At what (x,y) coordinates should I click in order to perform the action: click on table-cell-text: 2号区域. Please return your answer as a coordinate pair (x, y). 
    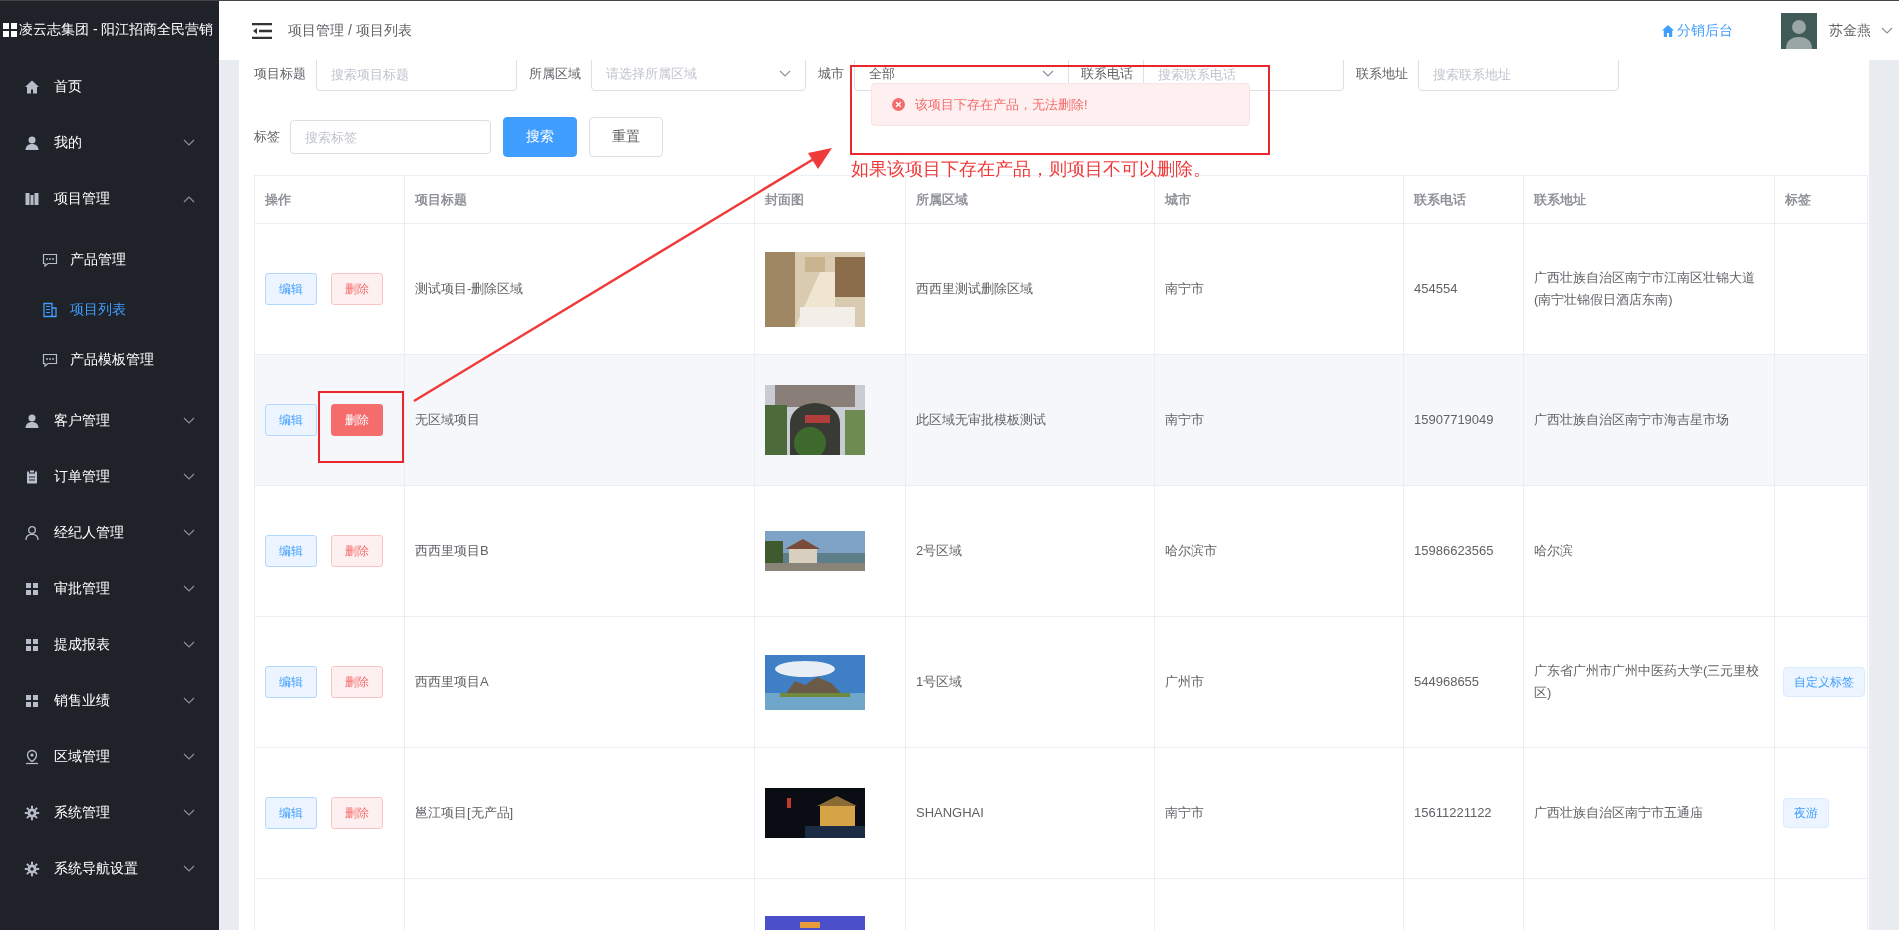
    Looking at the image, I should click on (939, 550).